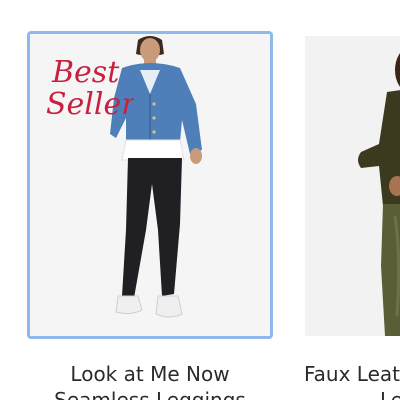  I want to click on product-name-line-1: Look at Me Now, so click(150, 374).